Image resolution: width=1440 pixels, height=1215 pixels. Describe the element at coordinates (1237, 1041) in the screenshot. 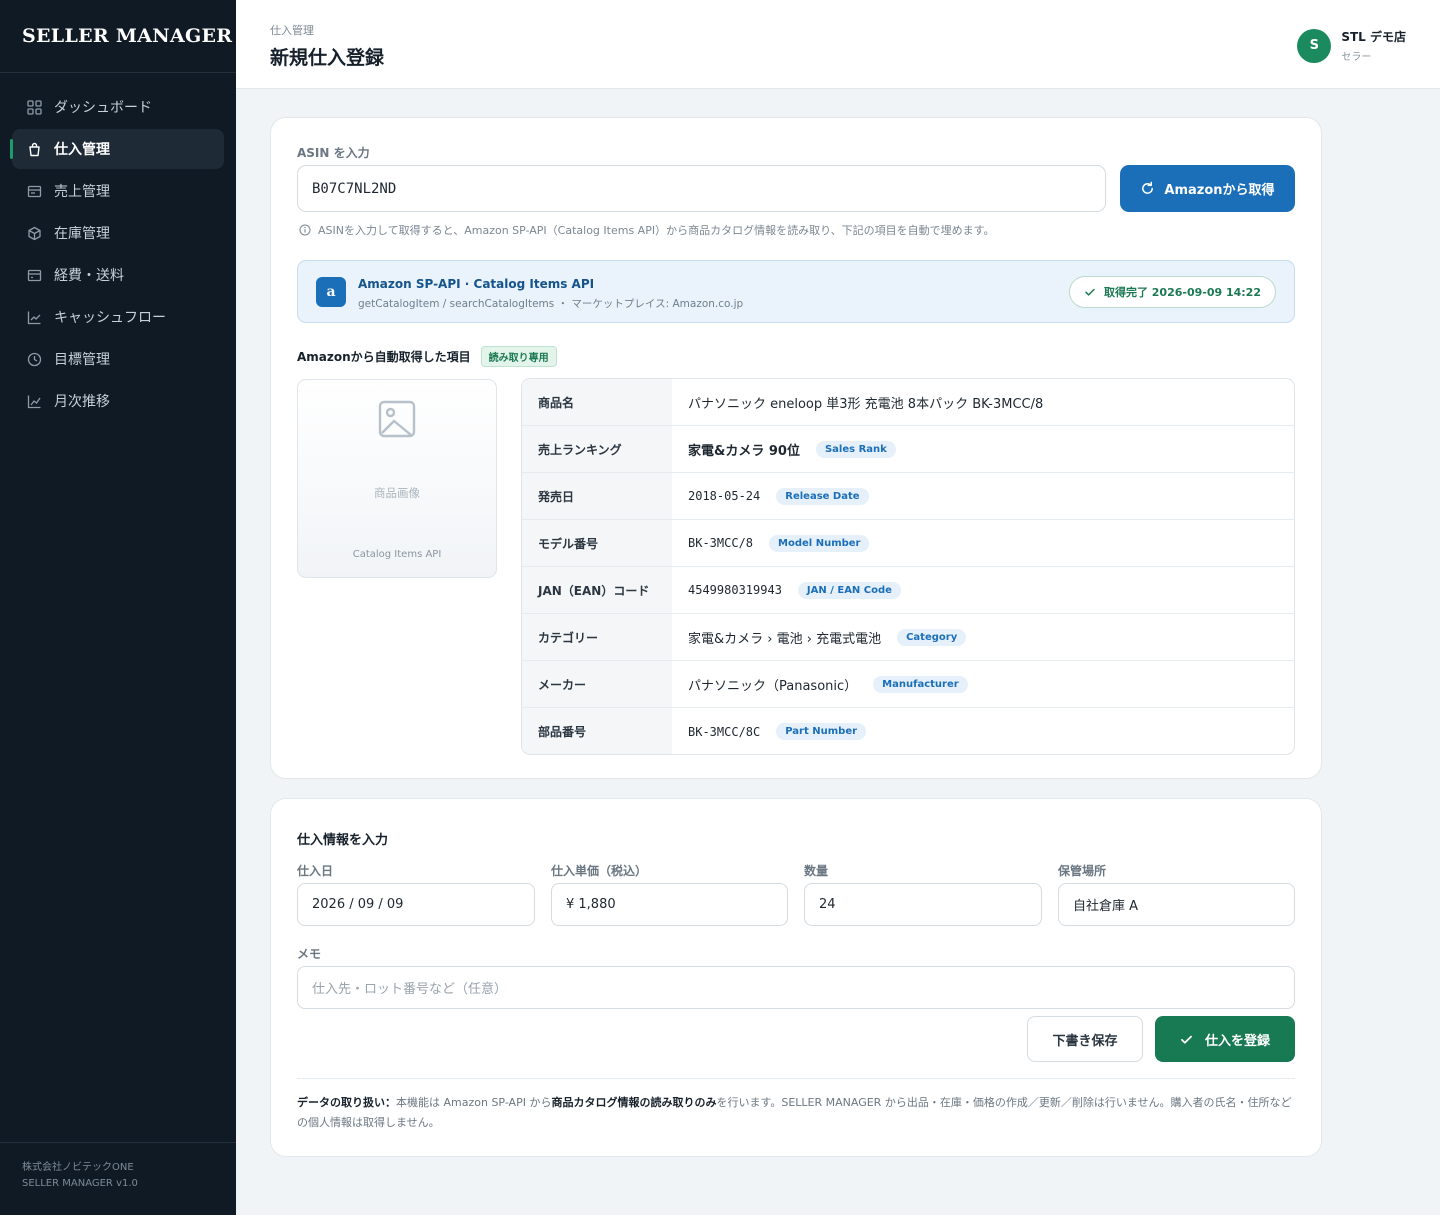

I see `register-button-label: 仕入を登録` at that location.